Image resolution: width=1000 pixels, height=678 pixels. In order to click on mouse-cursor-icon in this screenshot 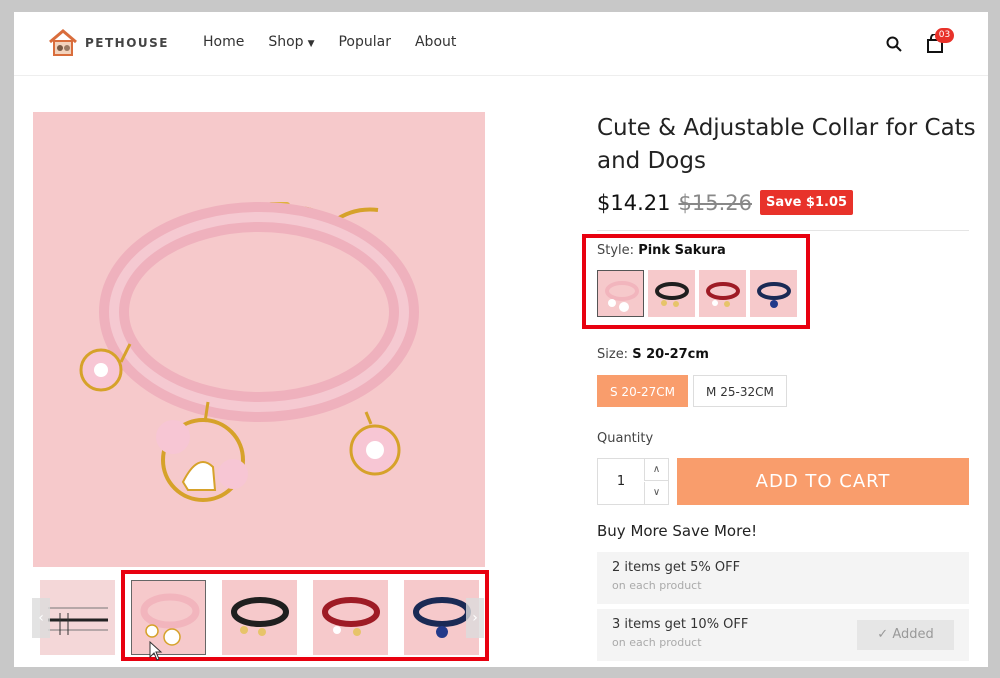, I will do `click(156, 651)`.